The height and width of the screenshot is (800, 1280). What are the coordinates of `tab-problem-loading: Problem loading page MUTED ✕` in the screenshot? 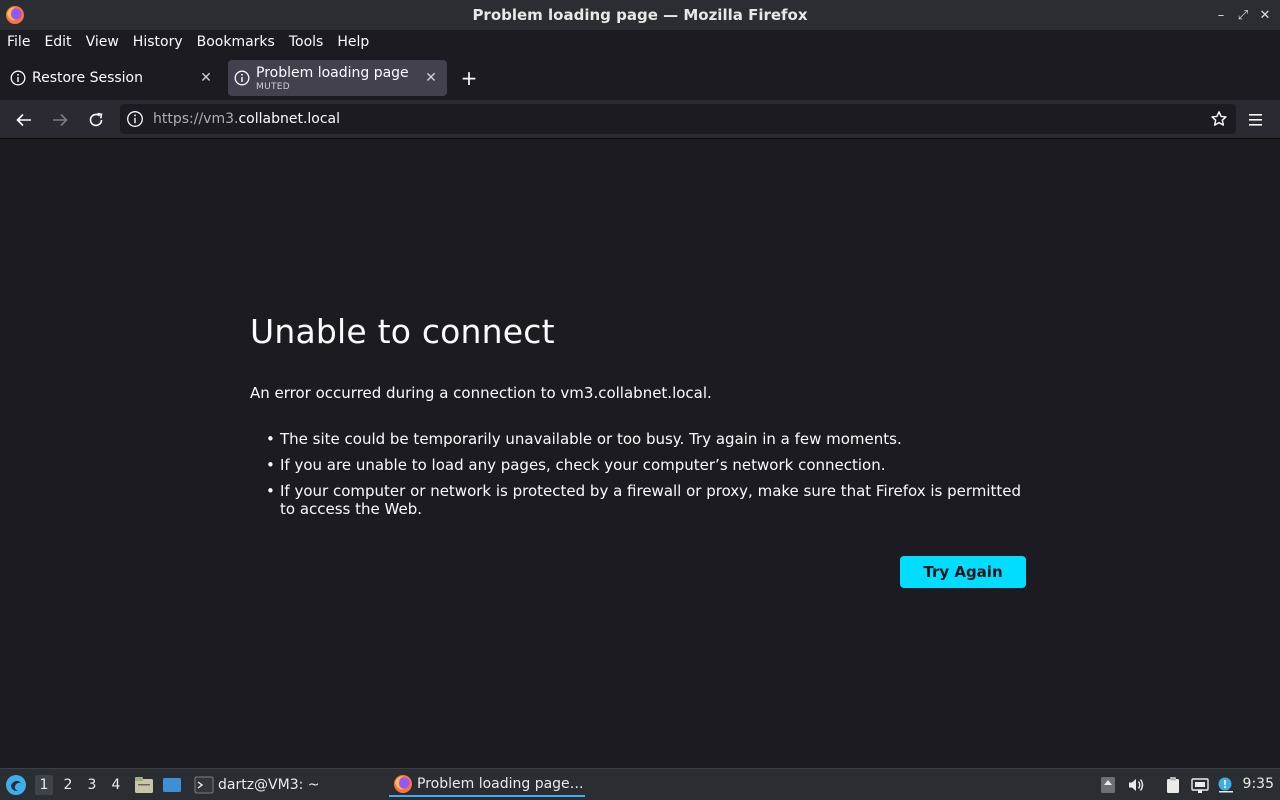 It's located at (337, 78).